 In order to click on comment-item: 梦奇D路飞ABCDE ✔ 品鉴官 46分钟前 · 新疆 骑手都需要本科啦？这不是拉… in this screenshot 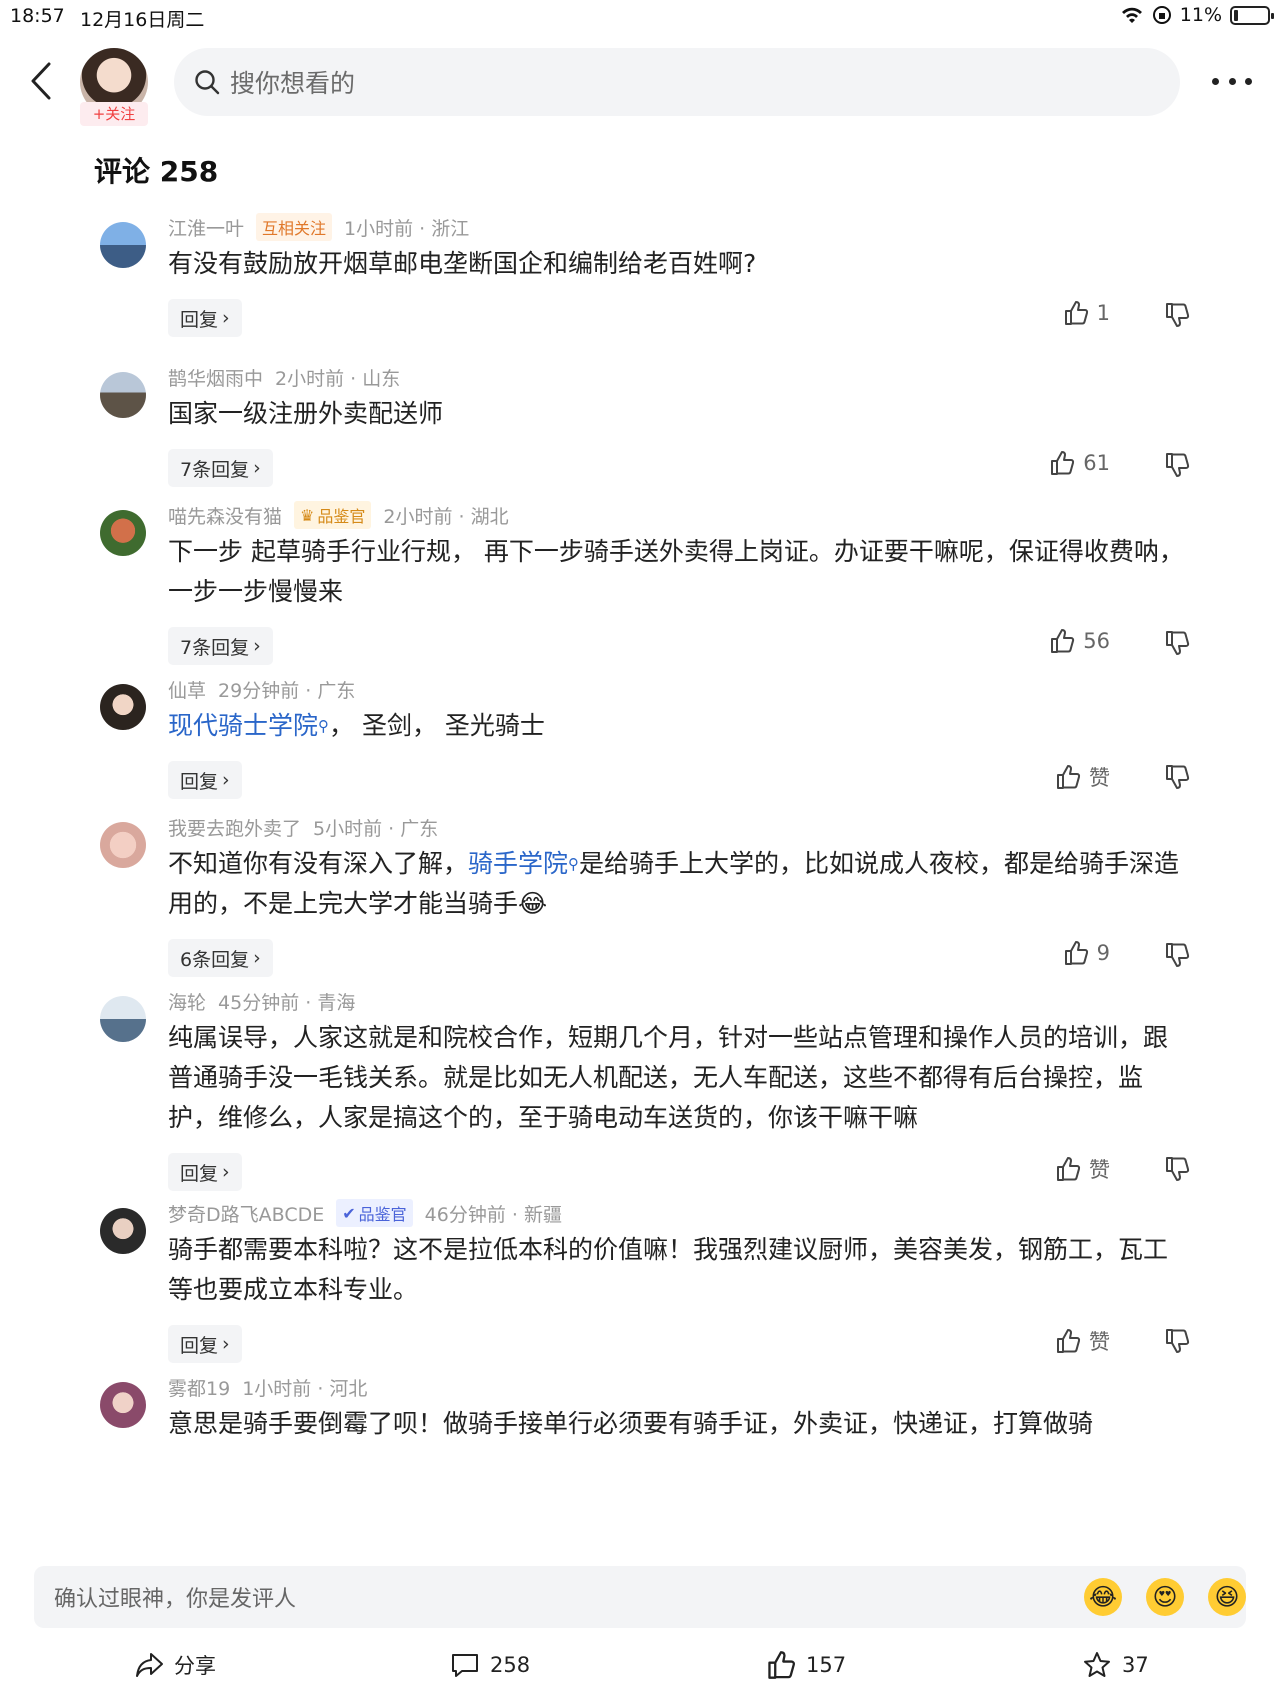, I will do `click(640, 1285)`.